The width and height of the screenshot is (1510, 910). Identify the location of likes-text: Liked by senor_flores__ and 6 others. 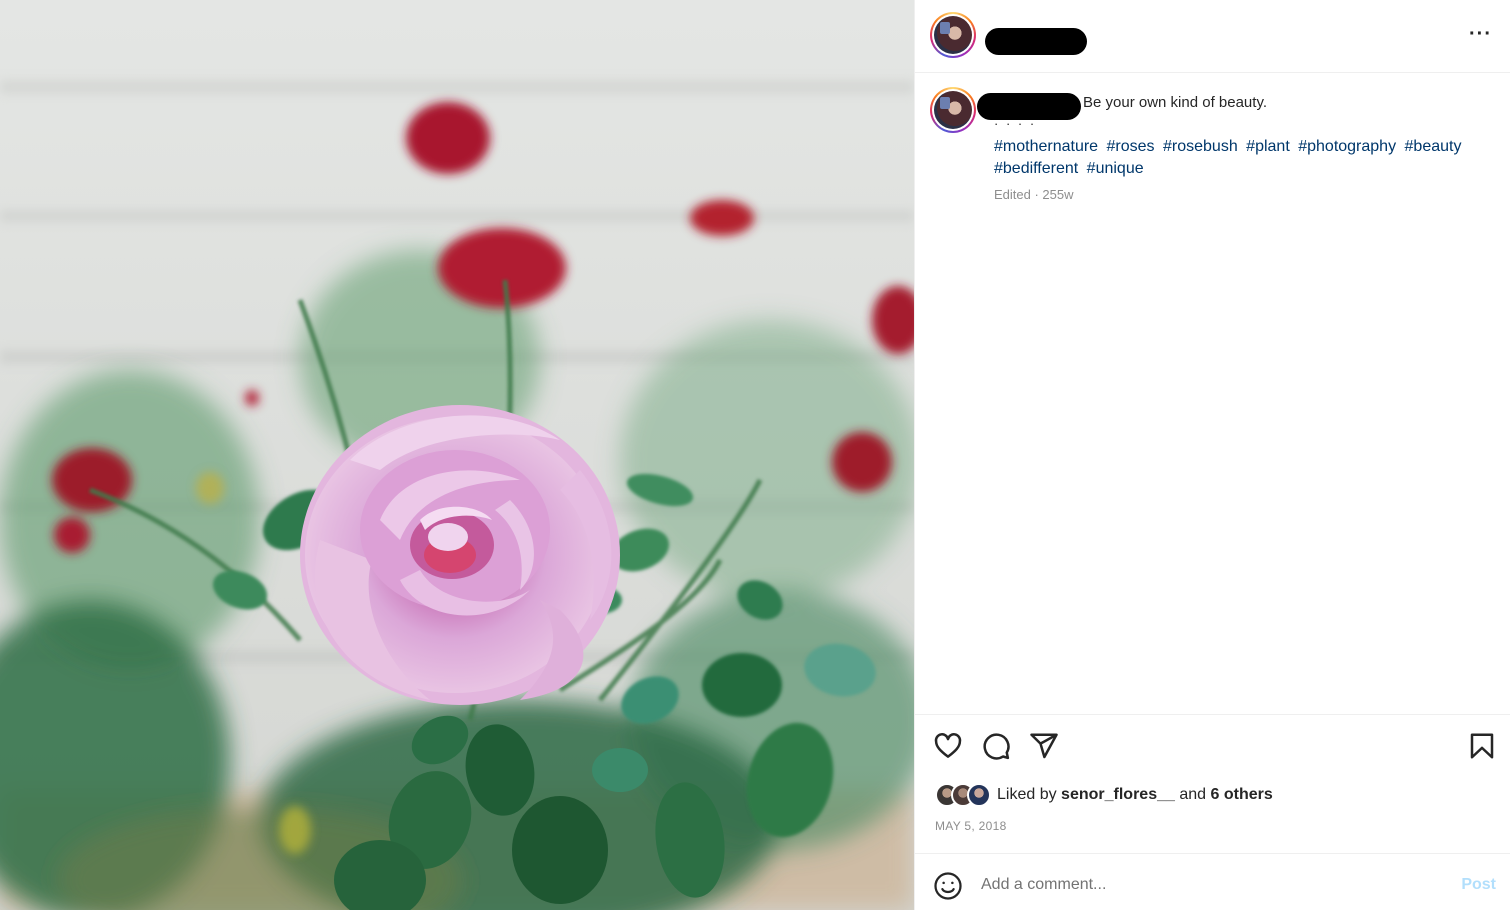
(1135, 795).